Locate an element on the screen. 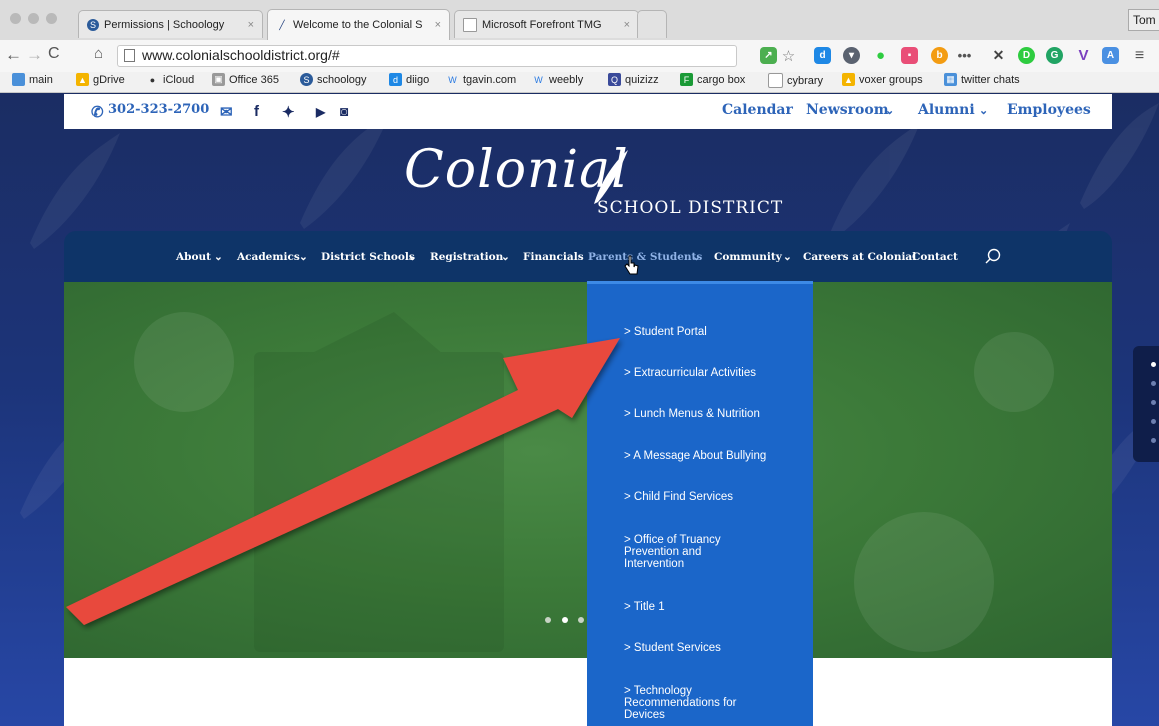 Image resolution: width=1159 pixels, height=726 pixels. extension-icon: ↗ is located at coordinates (768, 55).